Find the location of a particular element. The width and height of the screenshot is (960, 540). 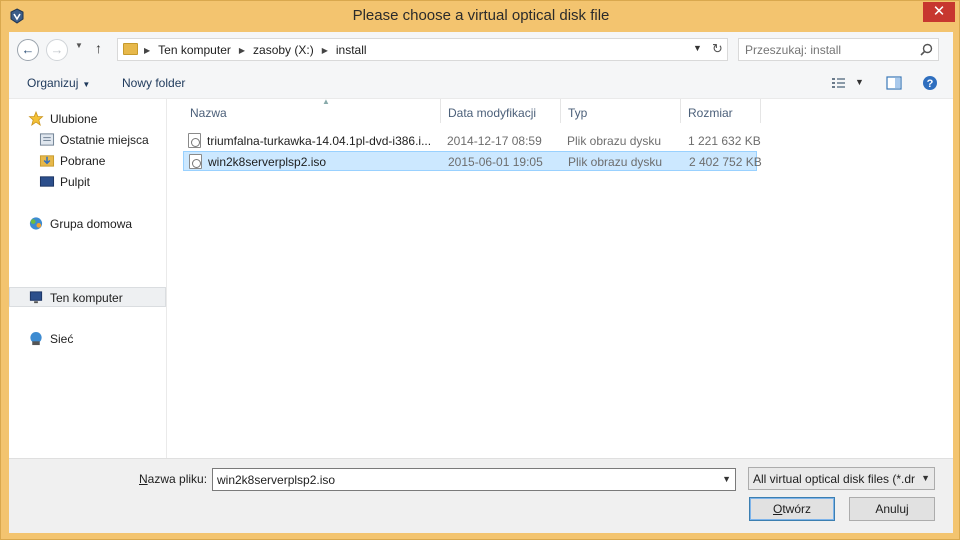

up-folder-button: ↑ is located at coordinates (98, 48).